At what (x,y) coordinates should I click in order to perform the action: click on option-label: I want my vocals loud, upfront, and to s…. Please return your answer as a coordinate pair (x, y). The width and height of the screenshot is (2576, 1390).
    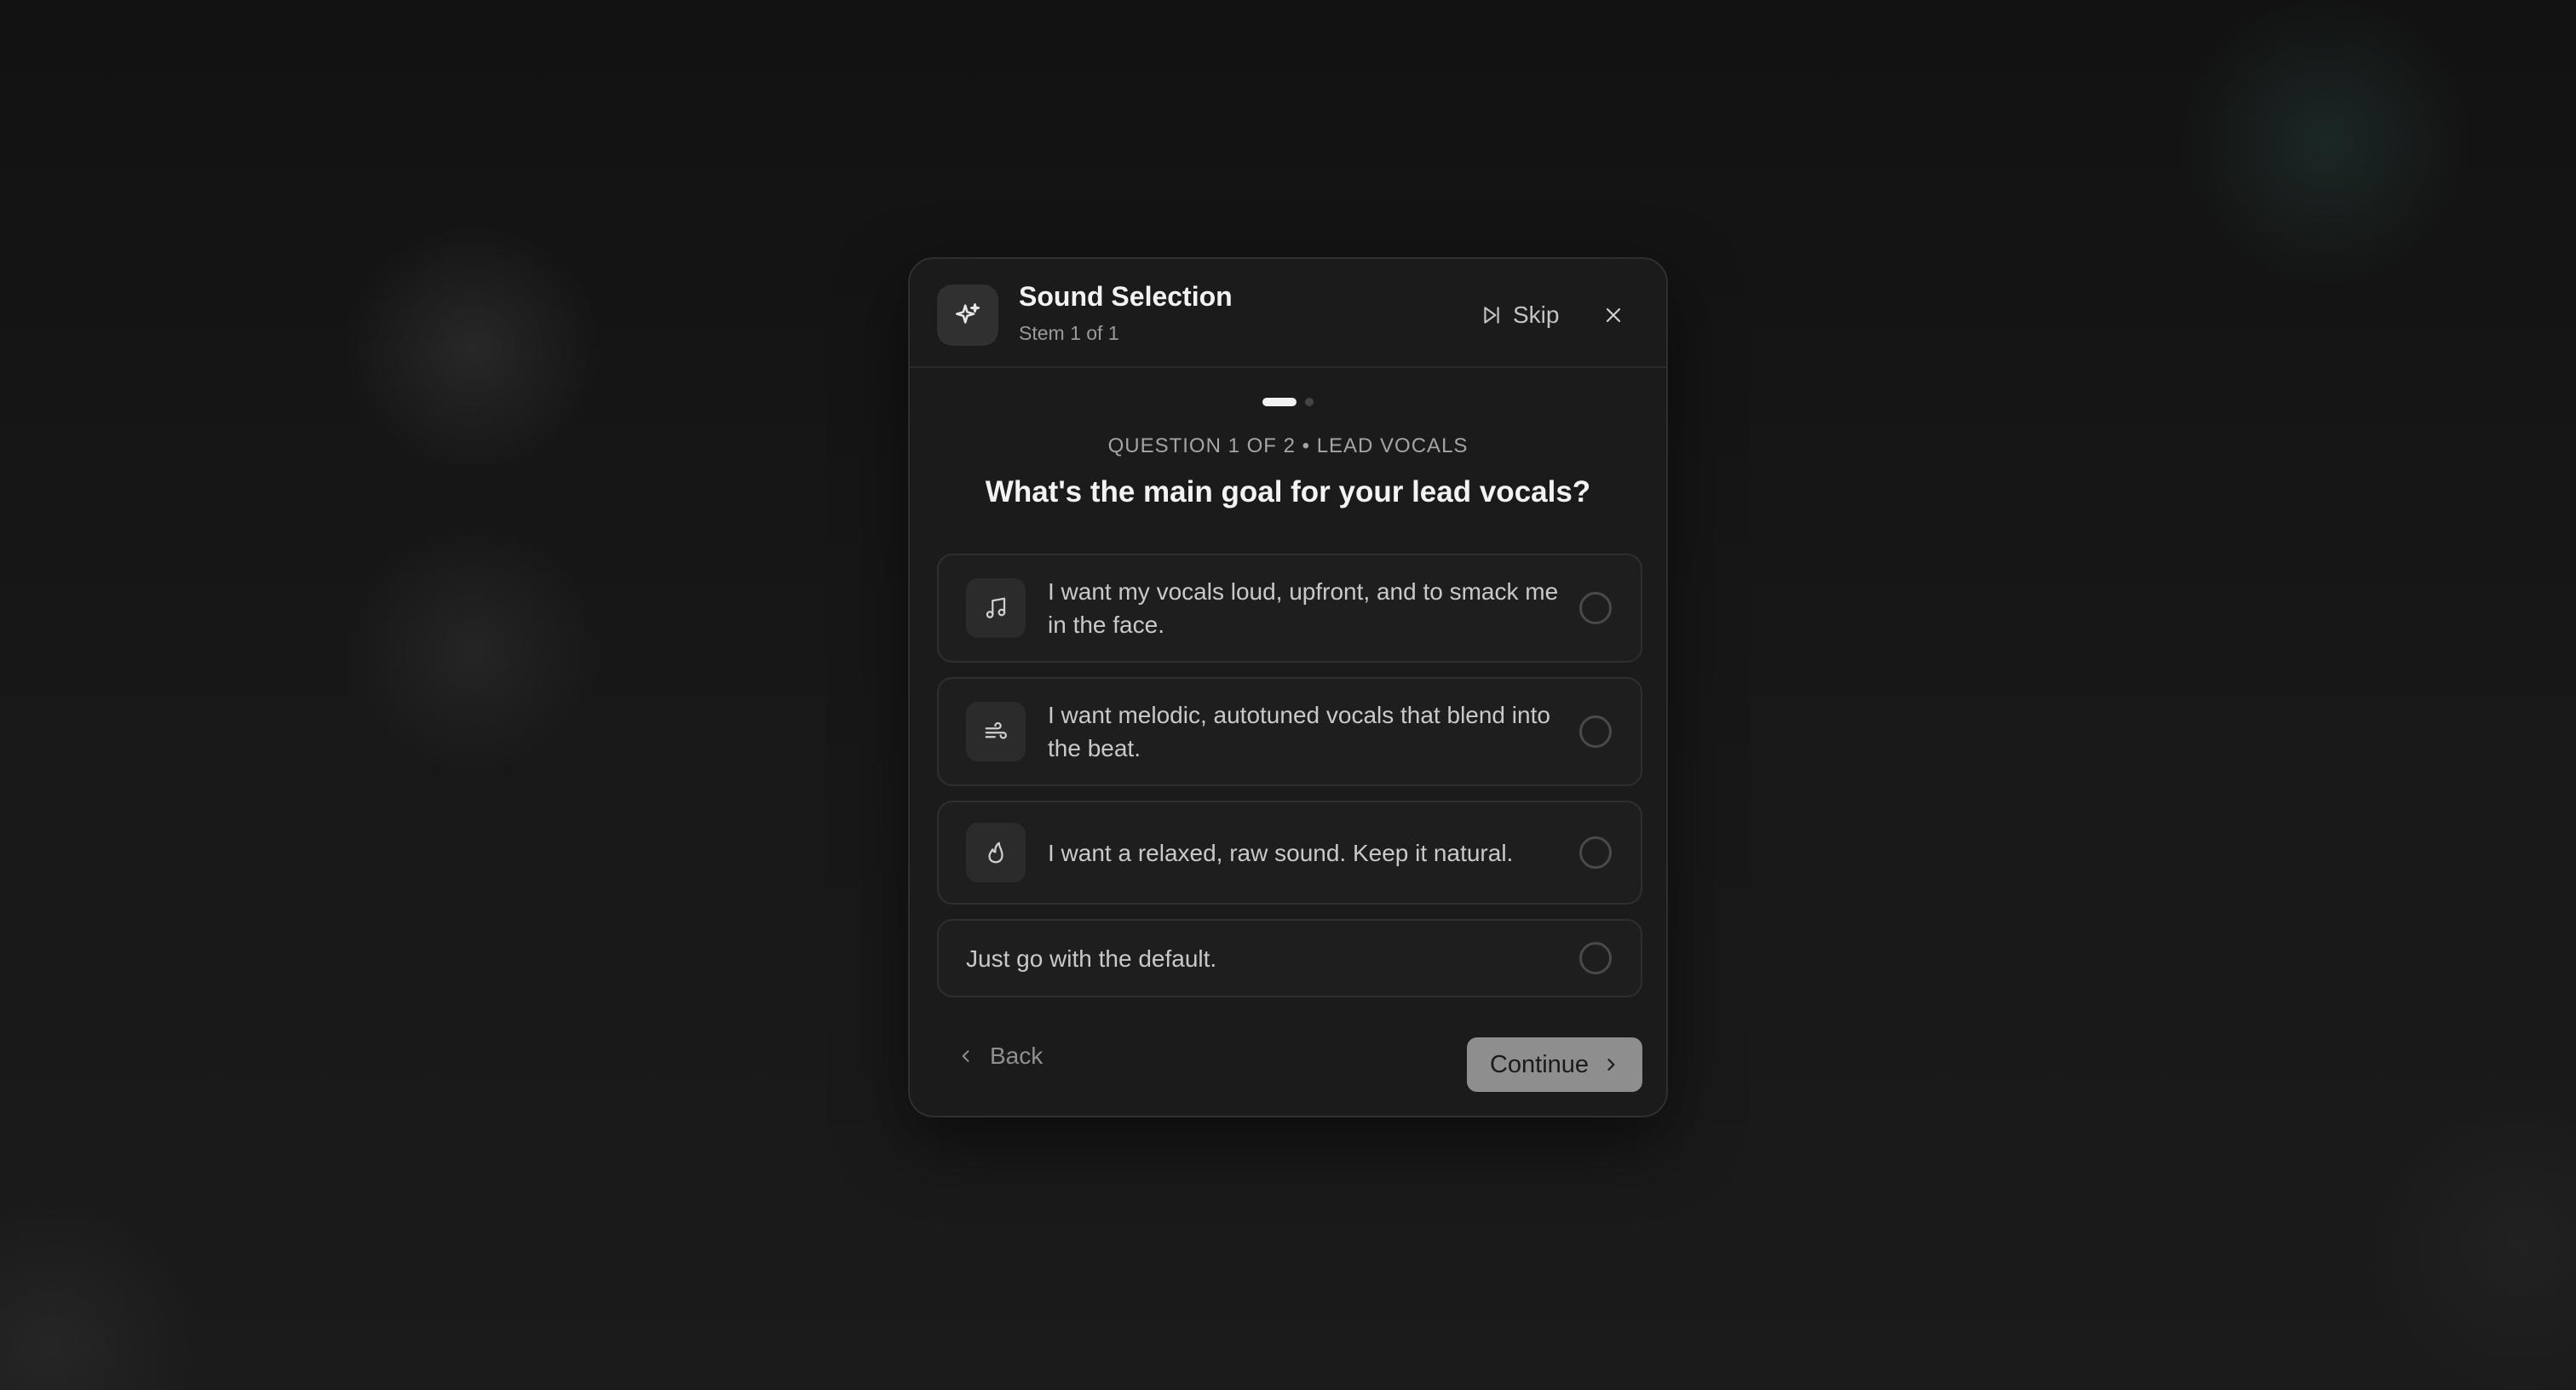
    Looking at the image, I should click on (1304, 608).